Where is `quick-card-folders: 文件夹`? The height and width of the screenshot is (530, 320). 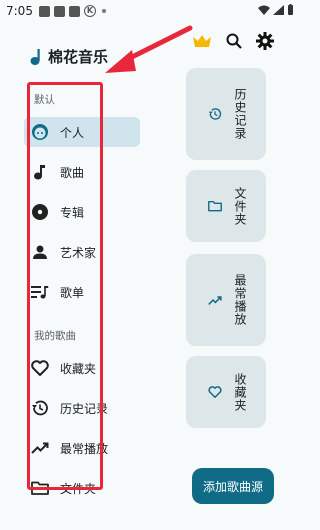
quick-card-folders: 文件夹 is located at coordinates (226, 206).